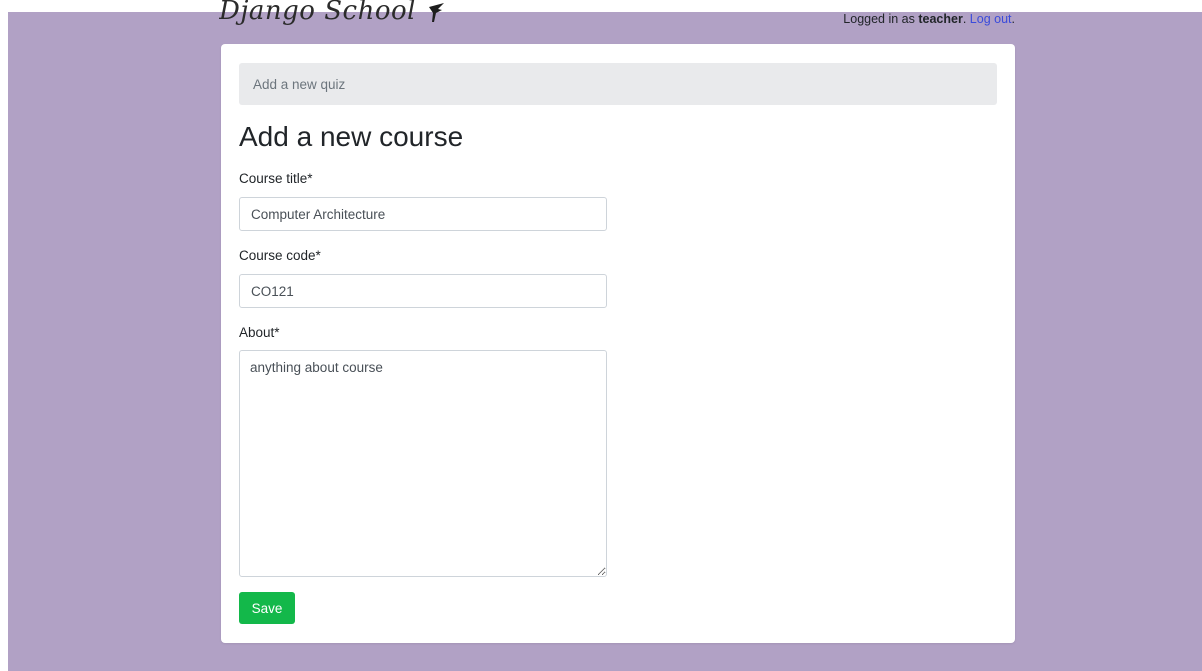  What do you see at coordinates (423, 291) in the screenshot?
I see `course-code-input` at bounding box center [423, 291].